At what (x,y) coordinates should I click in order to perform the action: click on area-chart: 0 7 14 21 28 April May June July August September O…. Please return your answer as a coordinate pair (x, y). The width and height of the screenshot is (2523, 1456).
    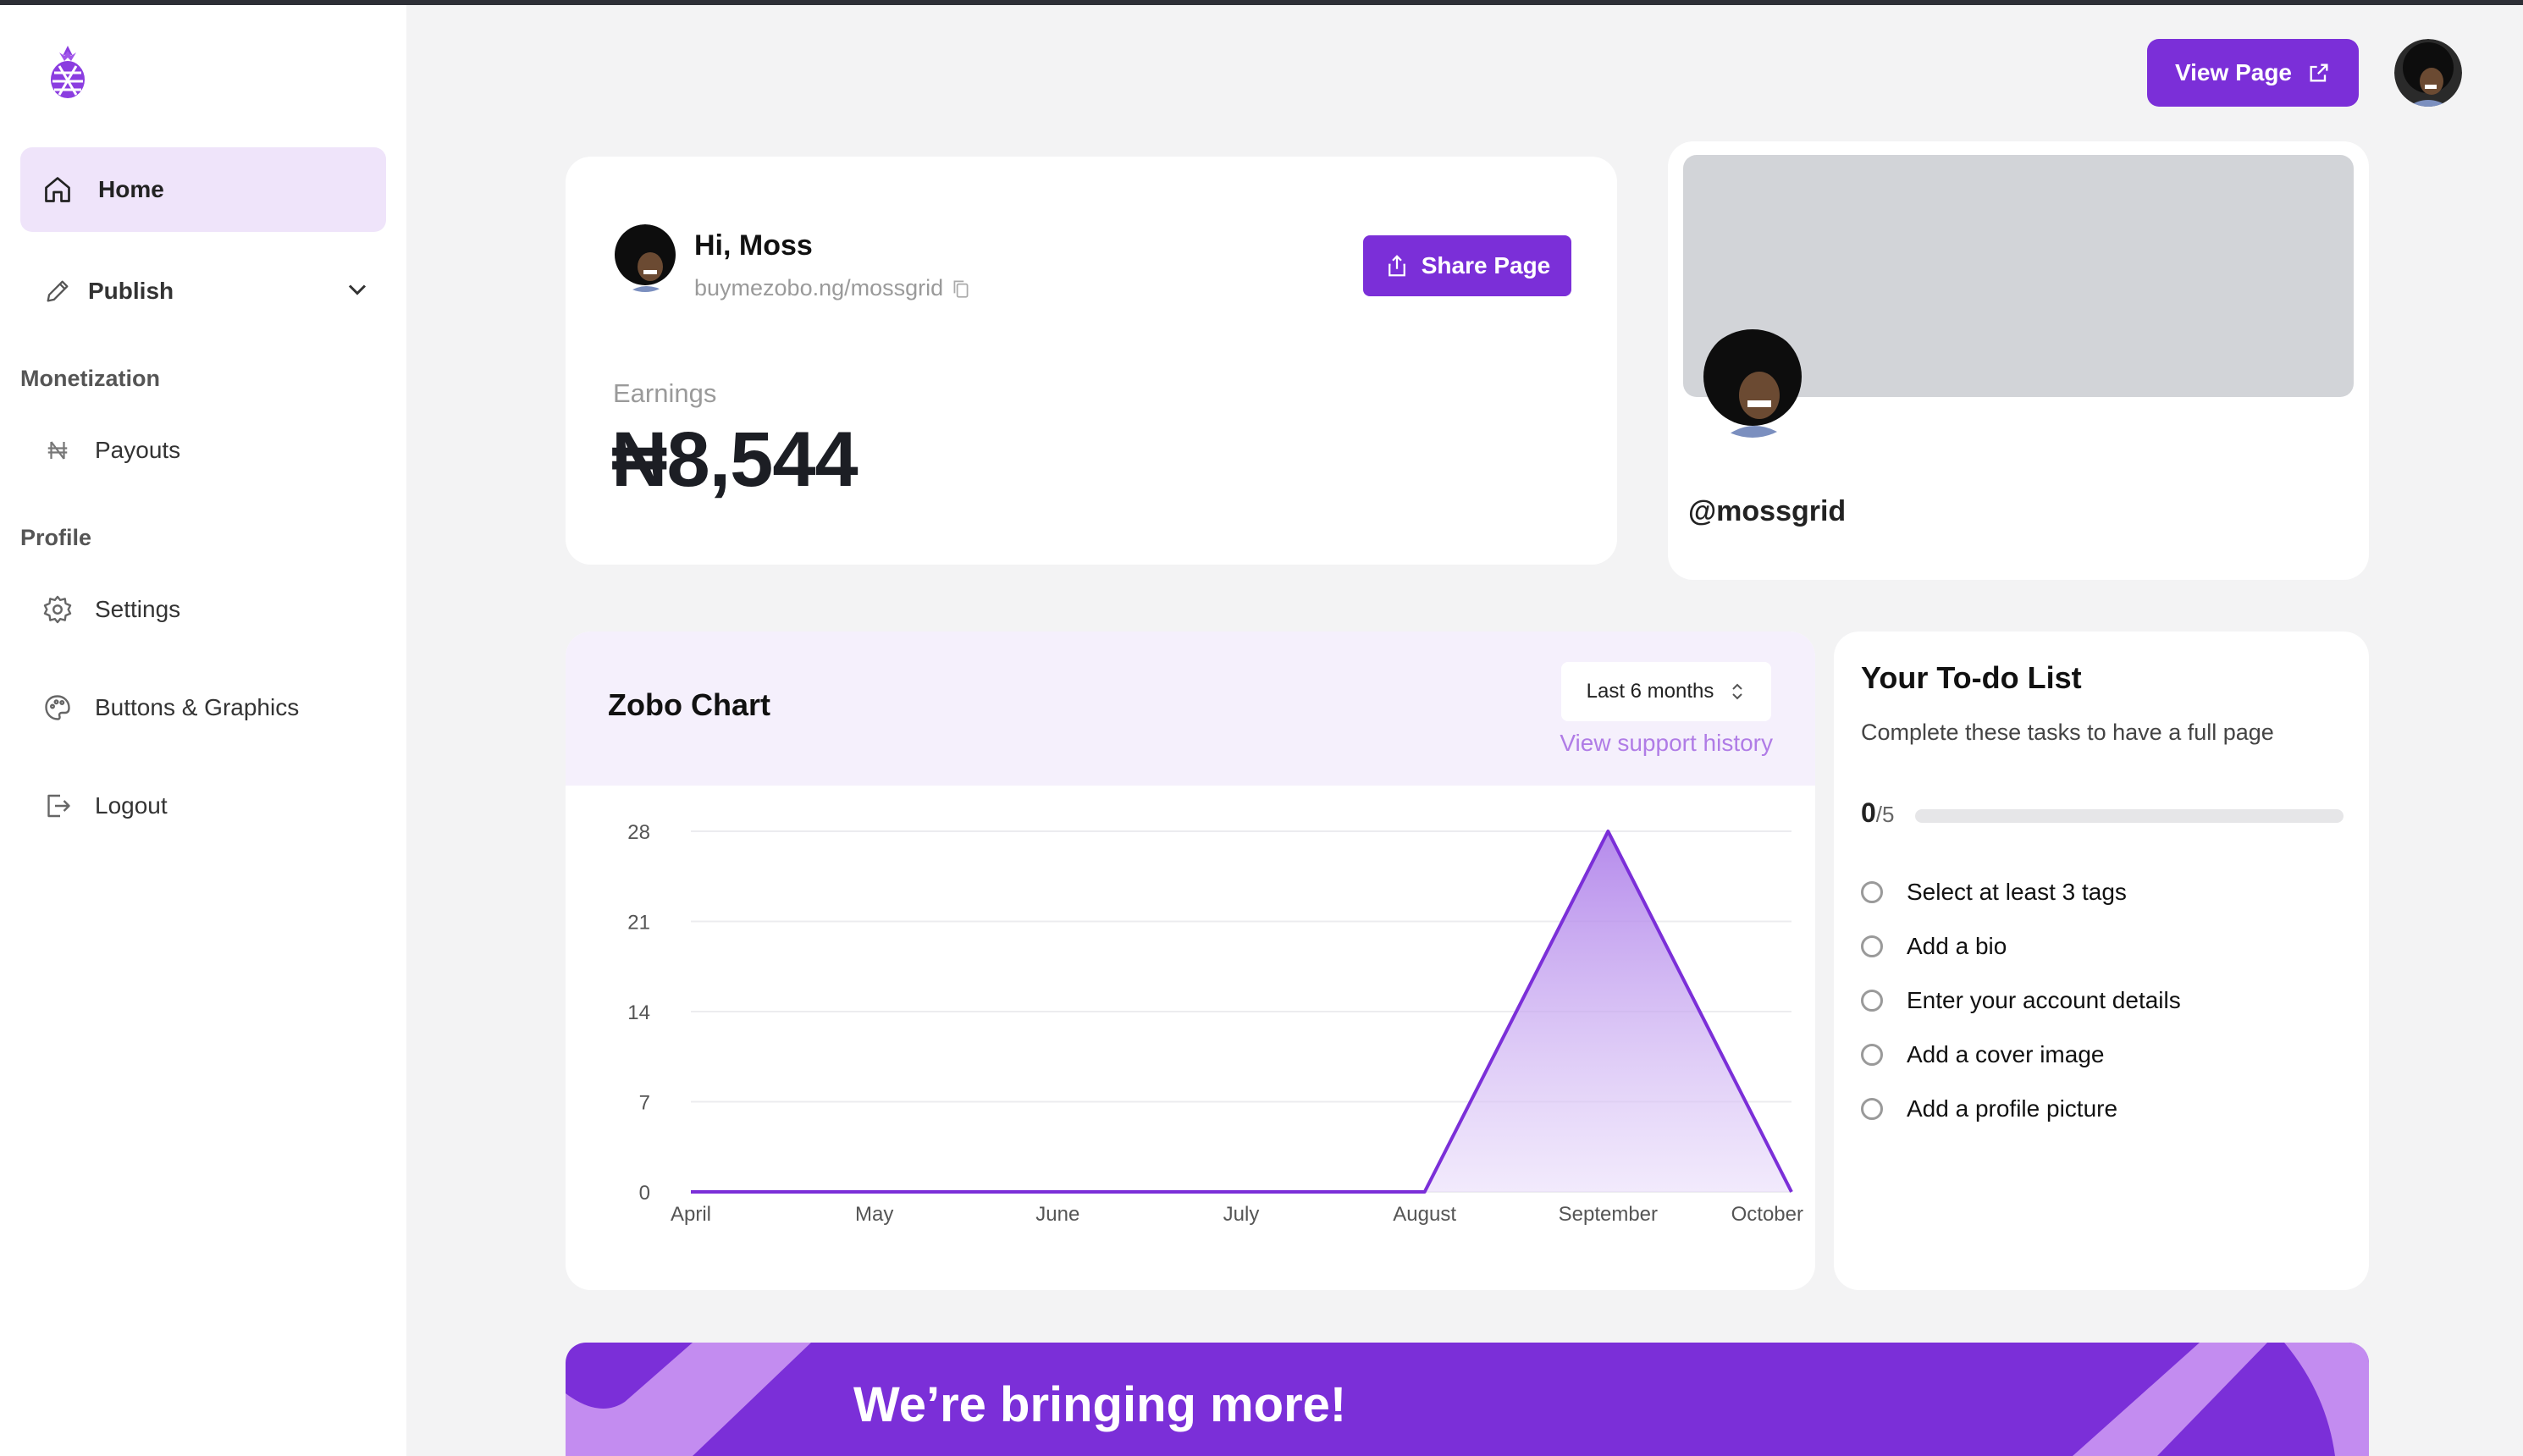
    Looking at the image, I should click on (1215, 1023).